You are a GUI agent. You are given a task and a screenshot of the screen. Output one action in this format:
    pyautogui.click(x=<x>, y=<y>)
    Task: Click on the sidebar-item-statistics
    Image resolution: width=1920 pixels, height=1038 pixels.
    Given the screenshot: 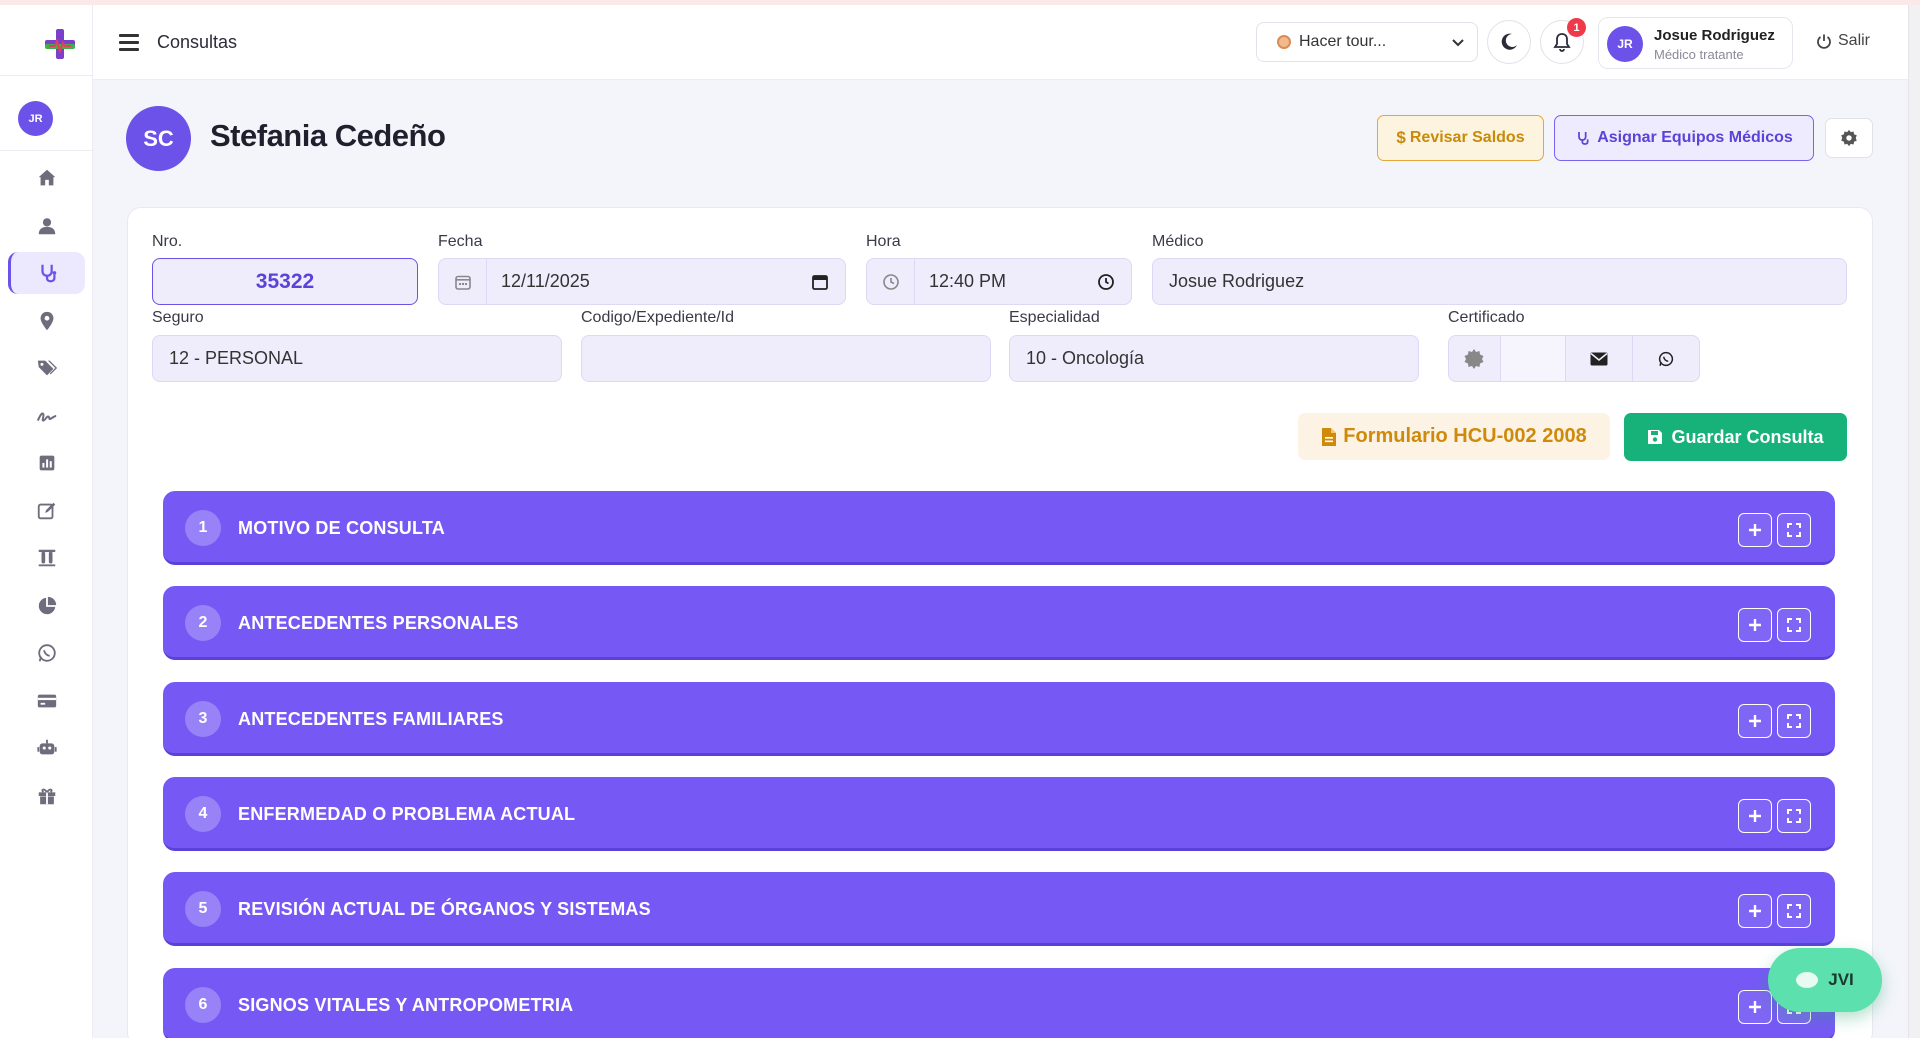 What is the action you would take?
    pyautogui.click(x=46, y=606)
    